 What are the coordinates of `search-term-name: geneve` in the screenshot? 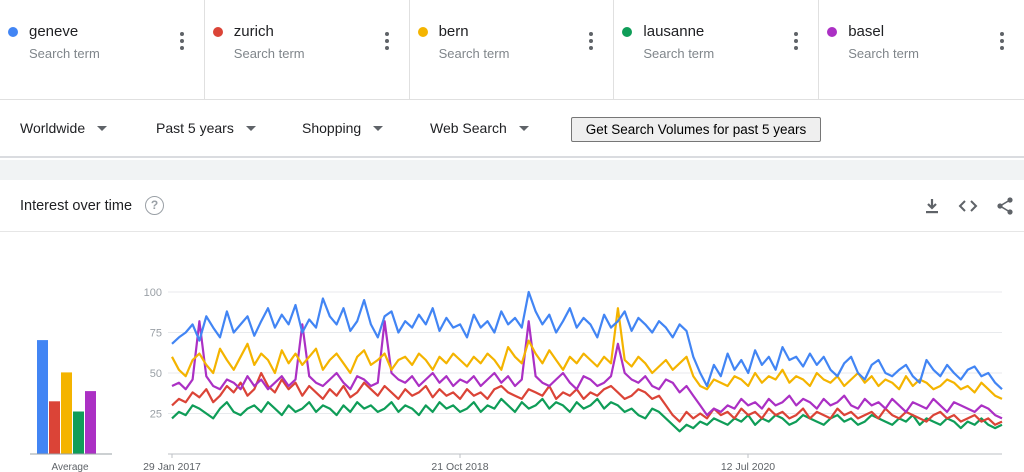 It's located at (53, 31).